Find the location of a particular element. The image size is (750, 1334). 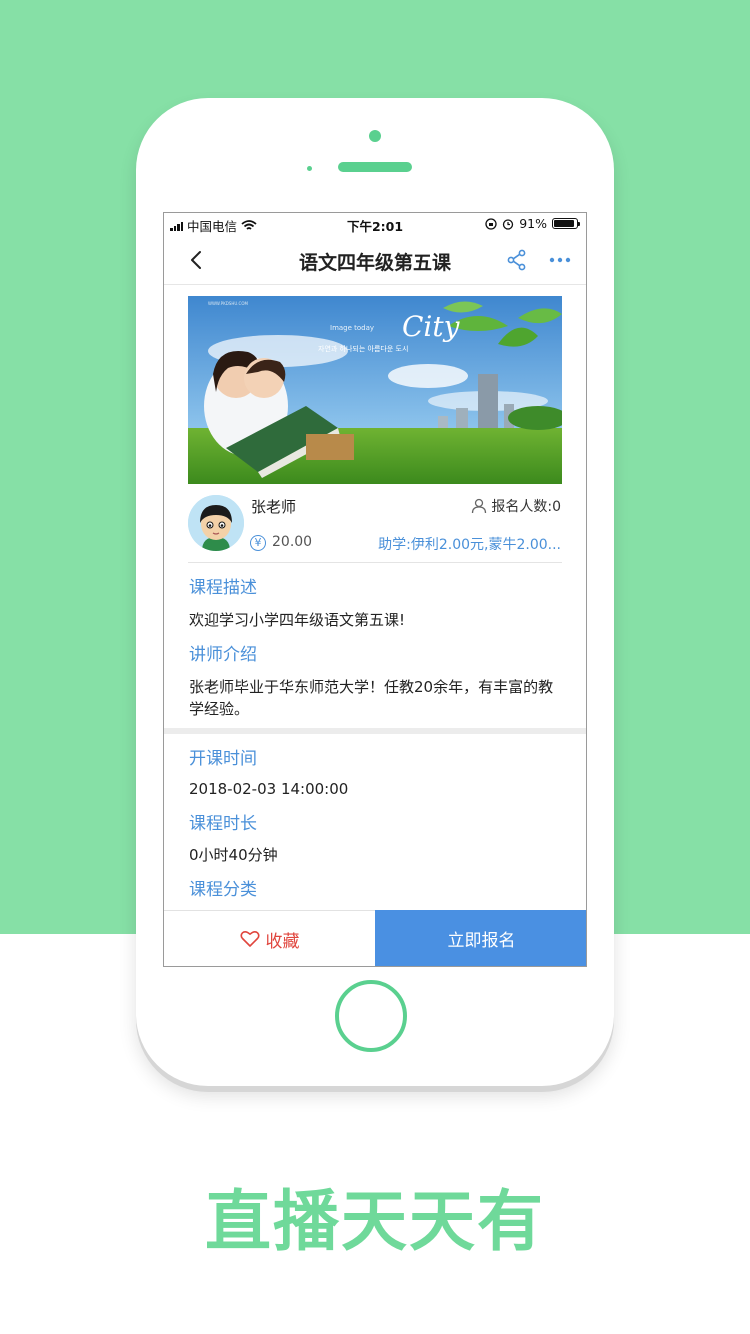

duration-heading: 课程时长 is located at coordinates (223, 824).